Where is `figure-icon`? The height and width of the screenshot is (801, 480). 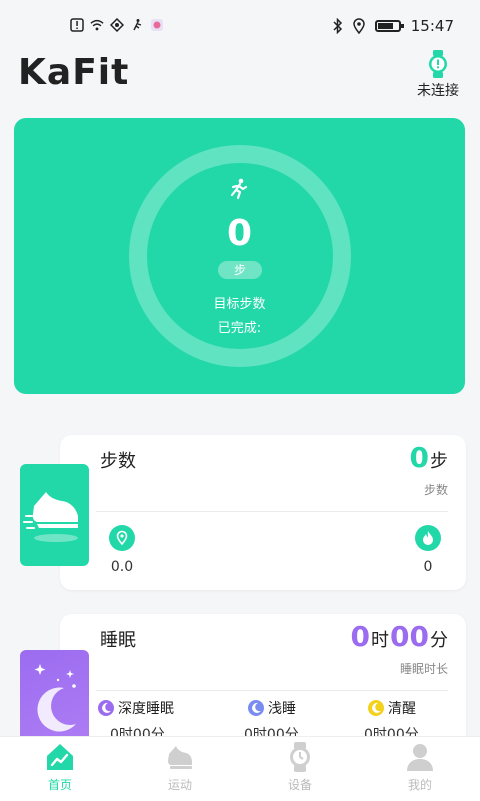
figure-icon is located at coordinates (137, 25).